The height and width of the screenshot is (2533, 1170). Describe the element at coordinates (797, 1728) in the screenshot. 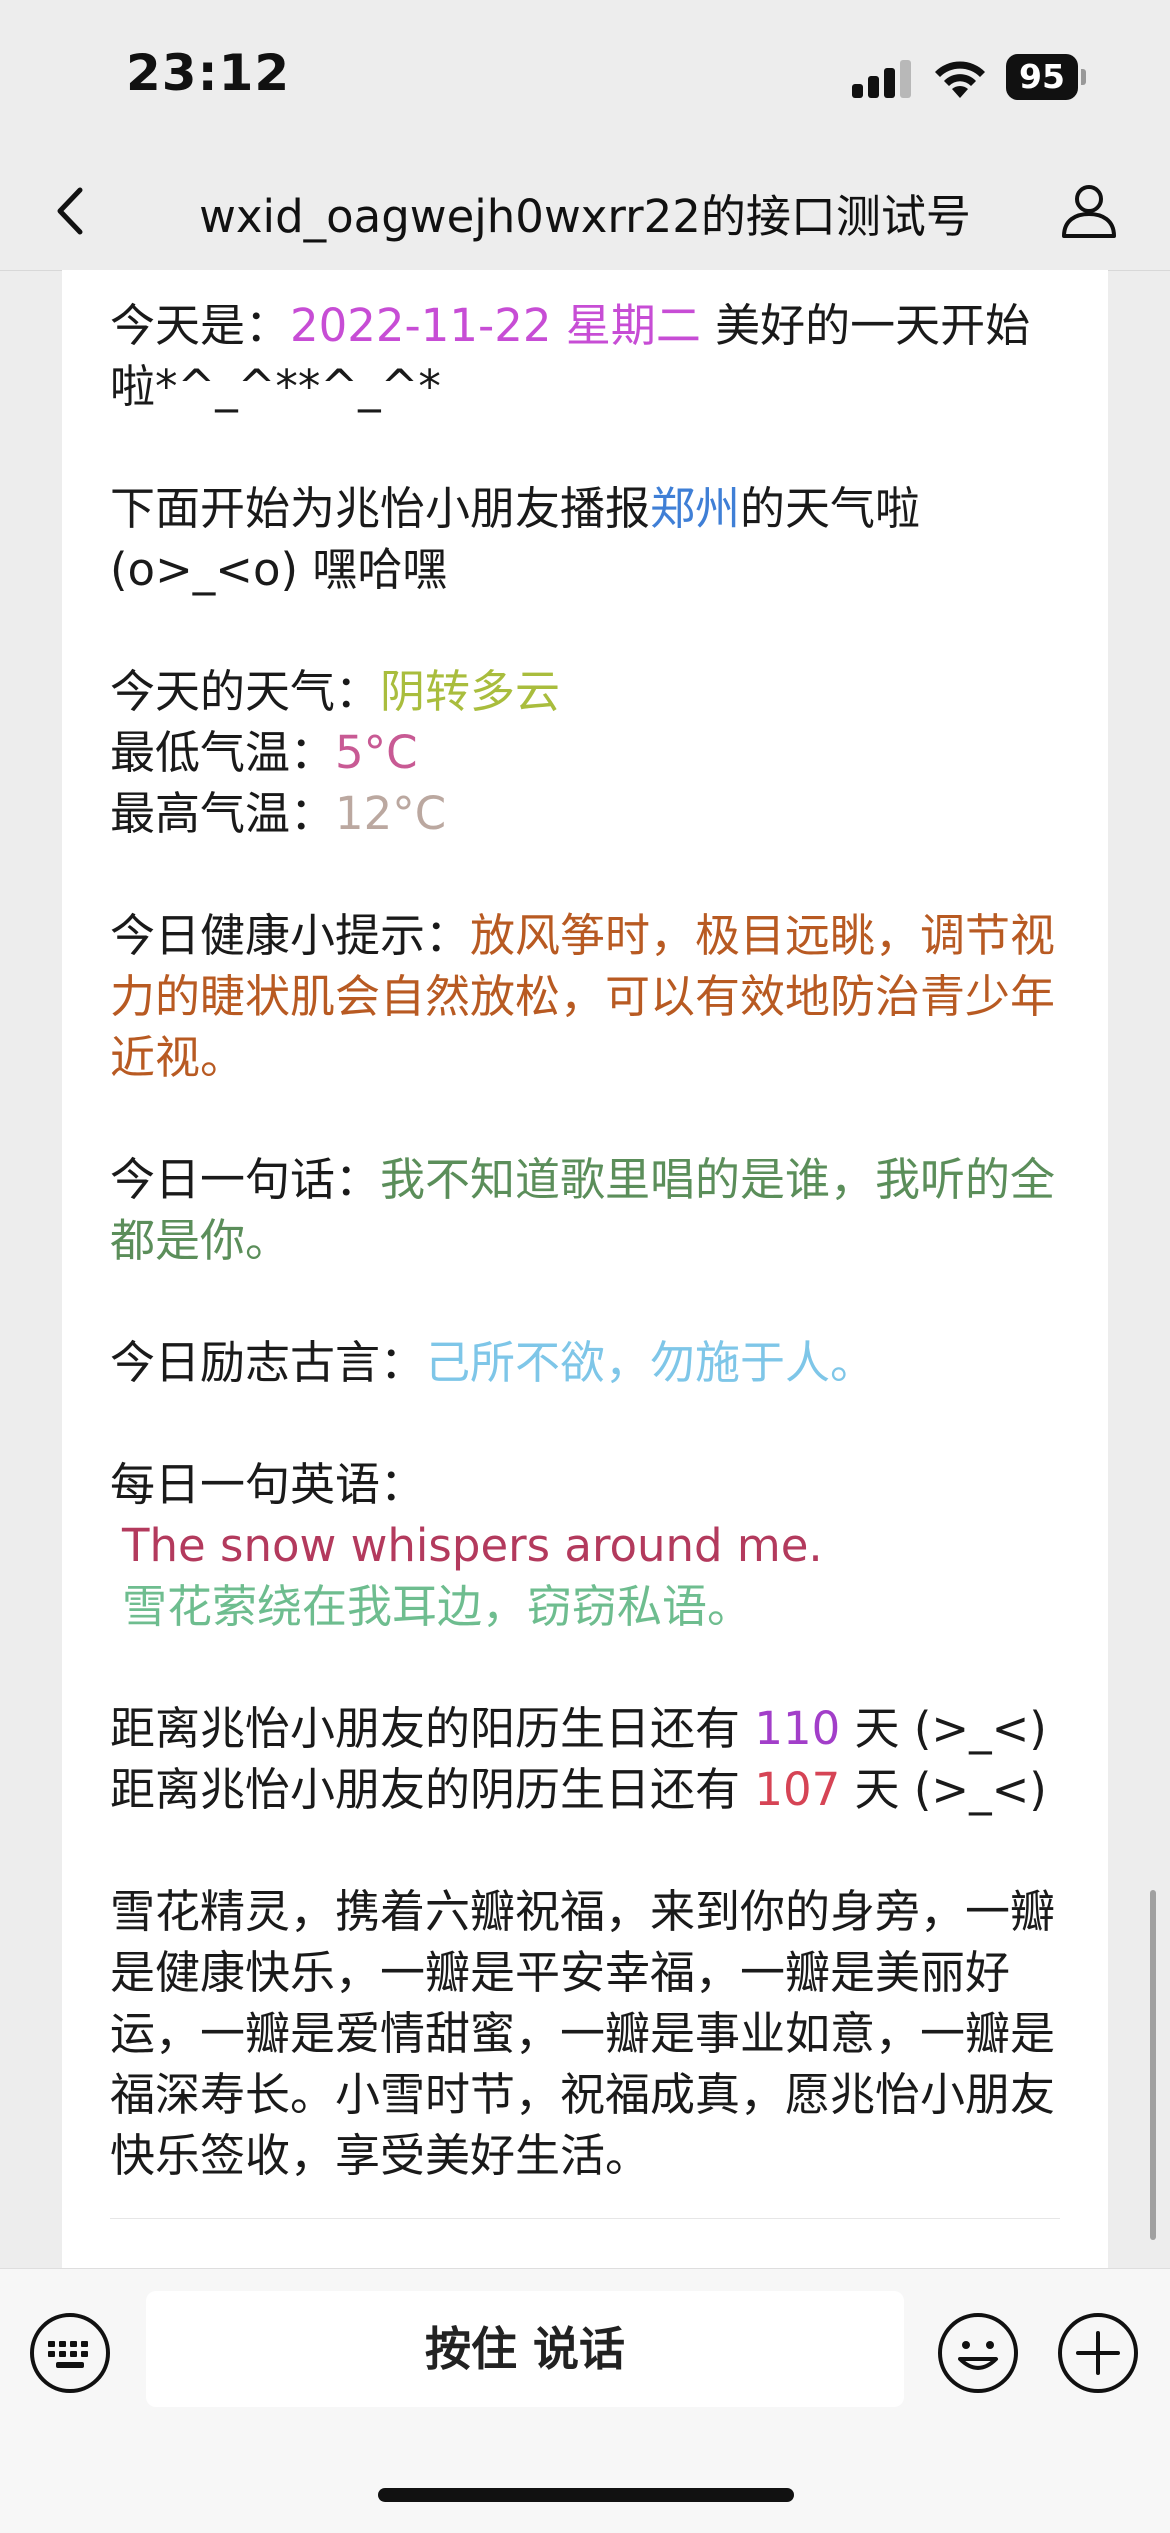

I see `solar-birthday-days: 110` at that location.